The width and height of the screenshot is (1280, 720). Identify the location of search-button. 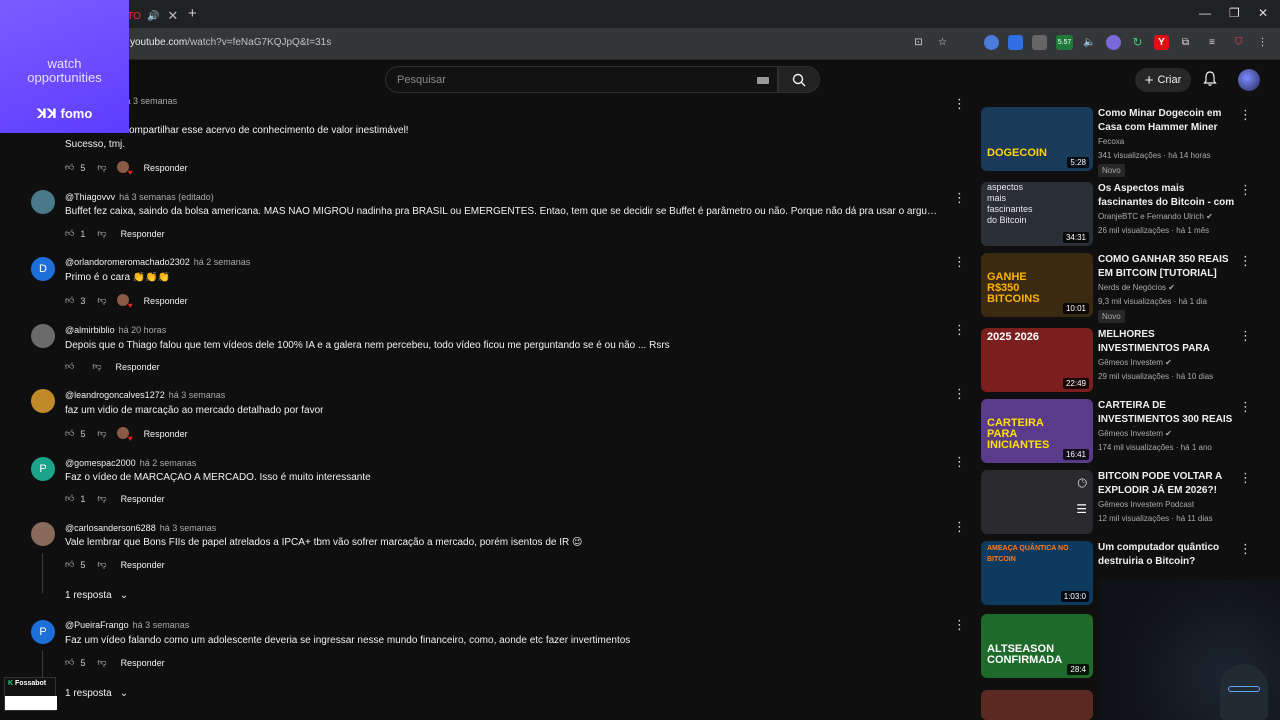
(799, 79).